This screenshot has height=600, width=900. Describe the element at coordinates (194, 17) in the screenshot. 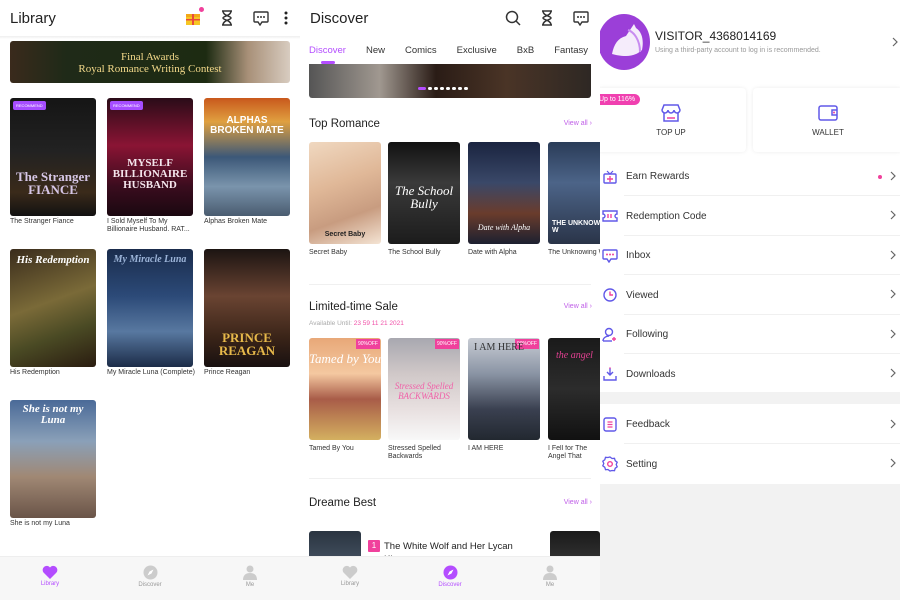

I see `gift-icon` at that location.